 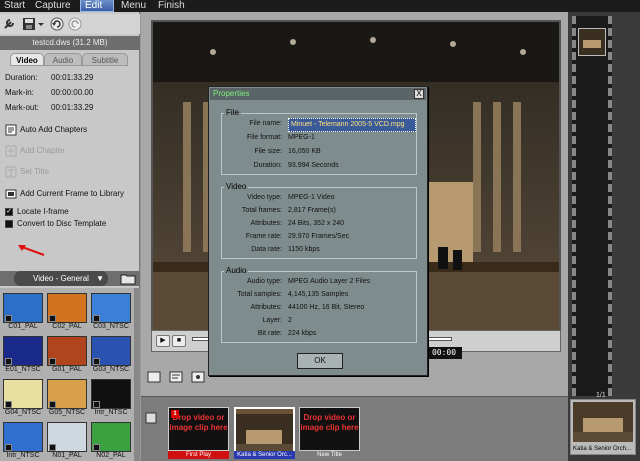 I want to click on ok-button: OK, so click(x=320, y=361).